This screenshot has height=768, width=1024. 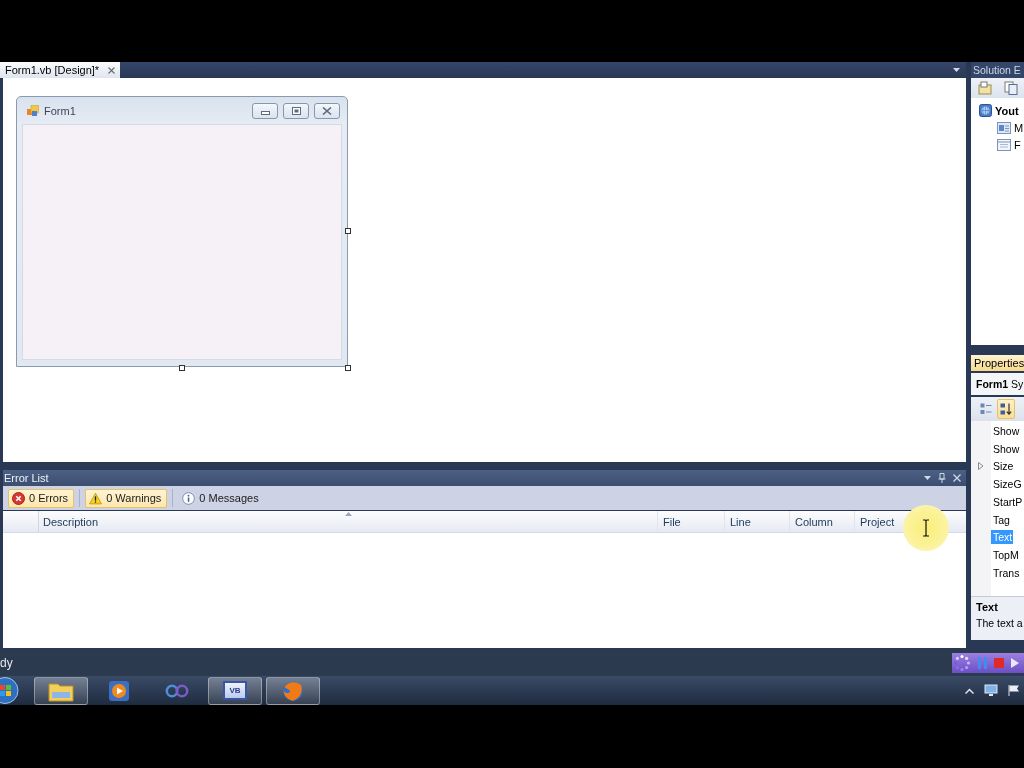 What do you see at coordinates (1006, 572) in the screenshot?
I see `property-name: Trans` at bounding box center [1006, 572].